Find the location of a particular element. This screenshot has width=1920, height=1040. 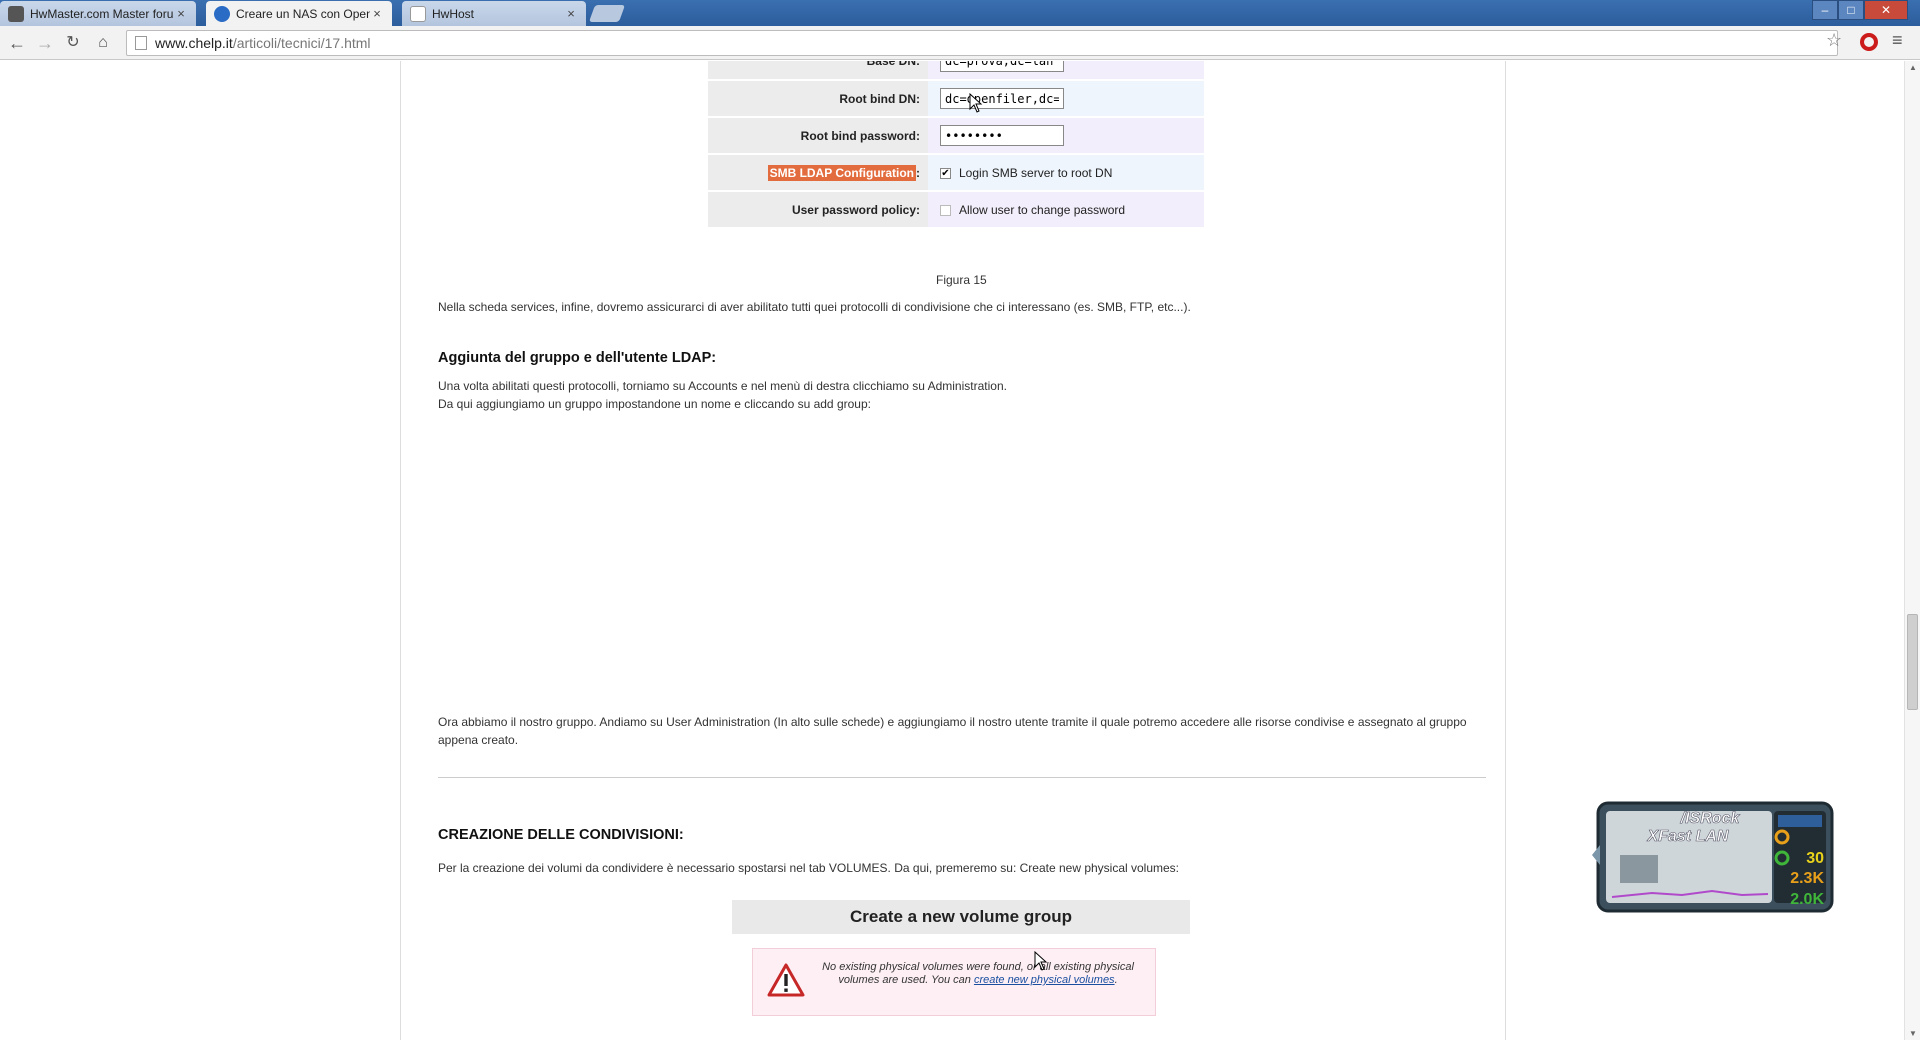

widget-value: 2.0K is located at coordinates (1807, 899).